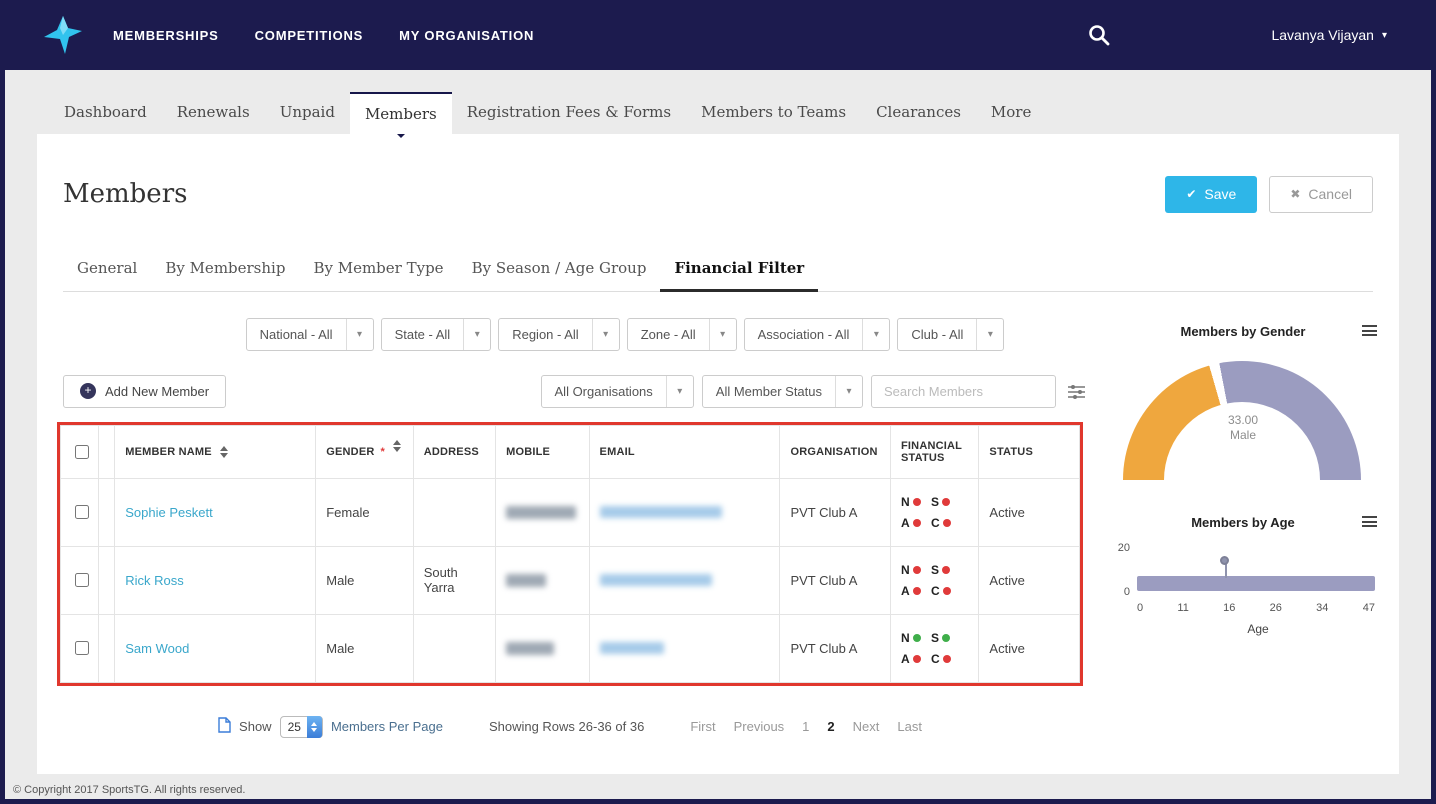 This screenshot has height=804, width=1436. Describe the element at coordinates (963, 391) in the screenshot. I see `search-members-input` at that location.